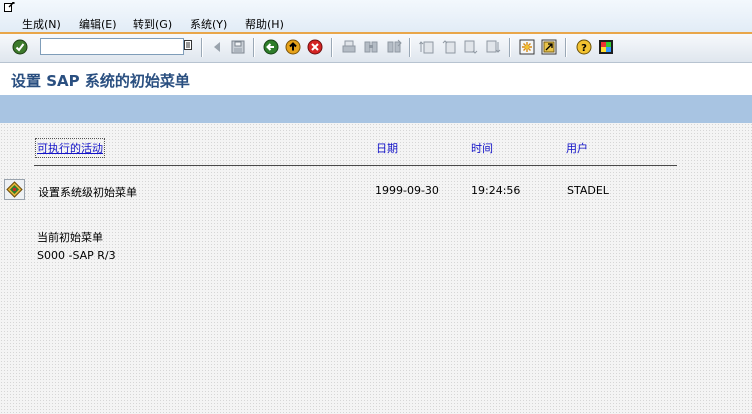 This screenshot has width=752, height=414. What do you see at coordinates (315, 47) in the screenshot?
I see `cancel-icon` at bounding box center [315, 47].